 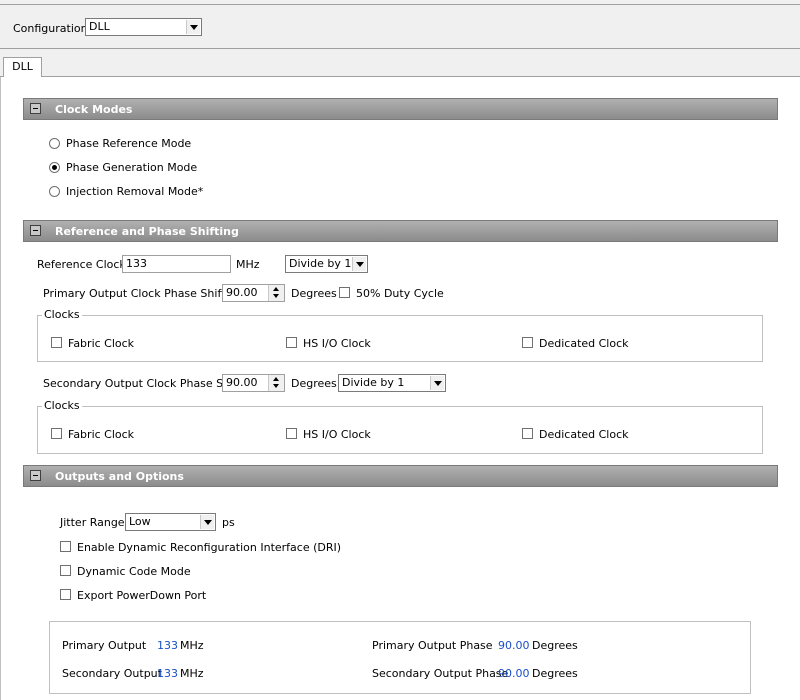 I want to click on reference-clock-value: 133, so click(x=136, y=263).